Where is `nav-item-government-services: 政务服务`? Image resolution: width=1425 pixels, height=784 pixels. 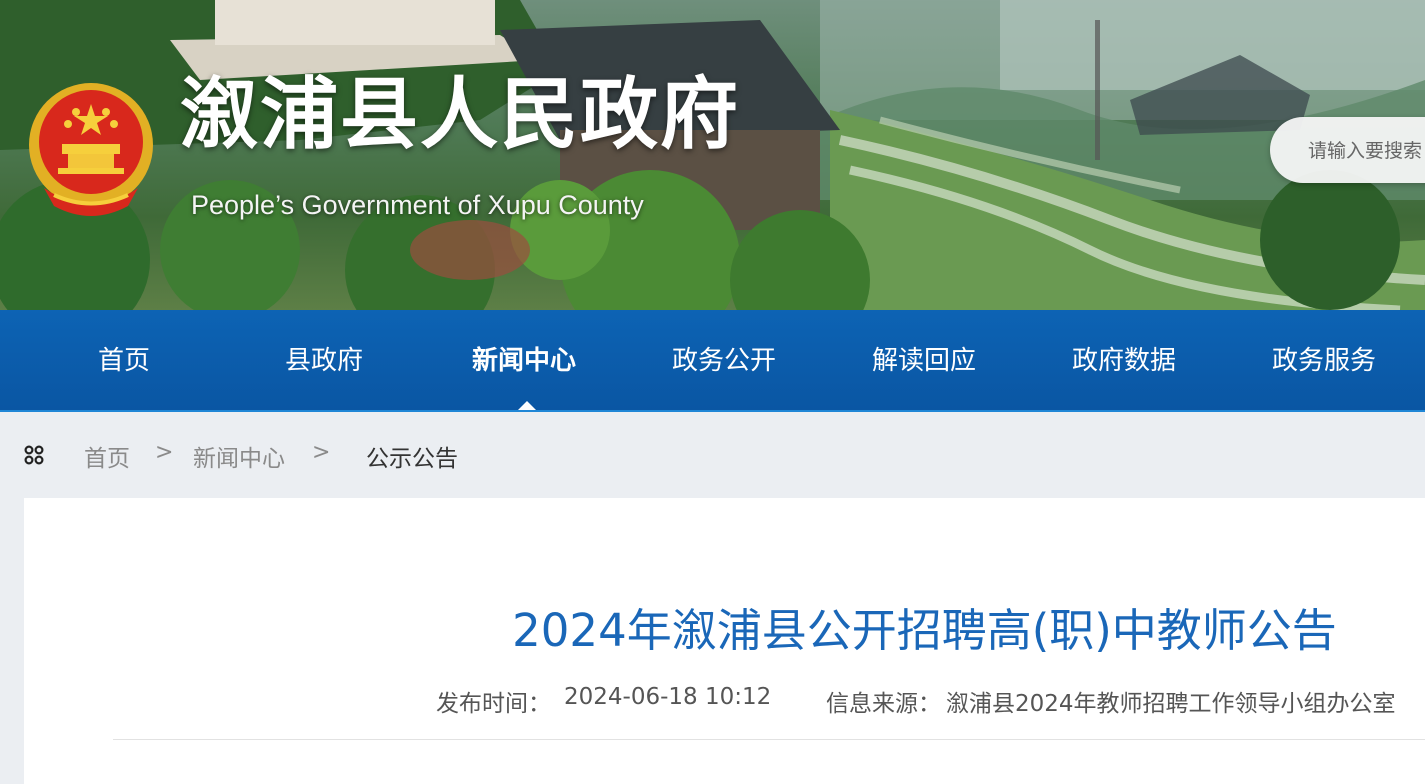 nav-item-government-services: 政务服务 is located at coordinates (1324, 360).